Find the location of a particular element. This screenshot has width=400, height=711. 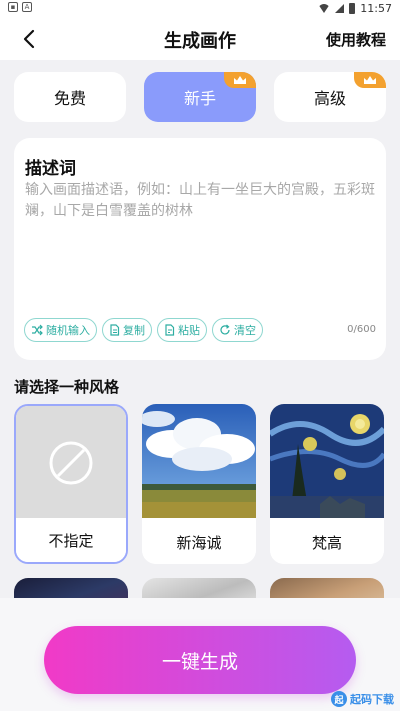

paste-icon is located at coordinates (170, 330).